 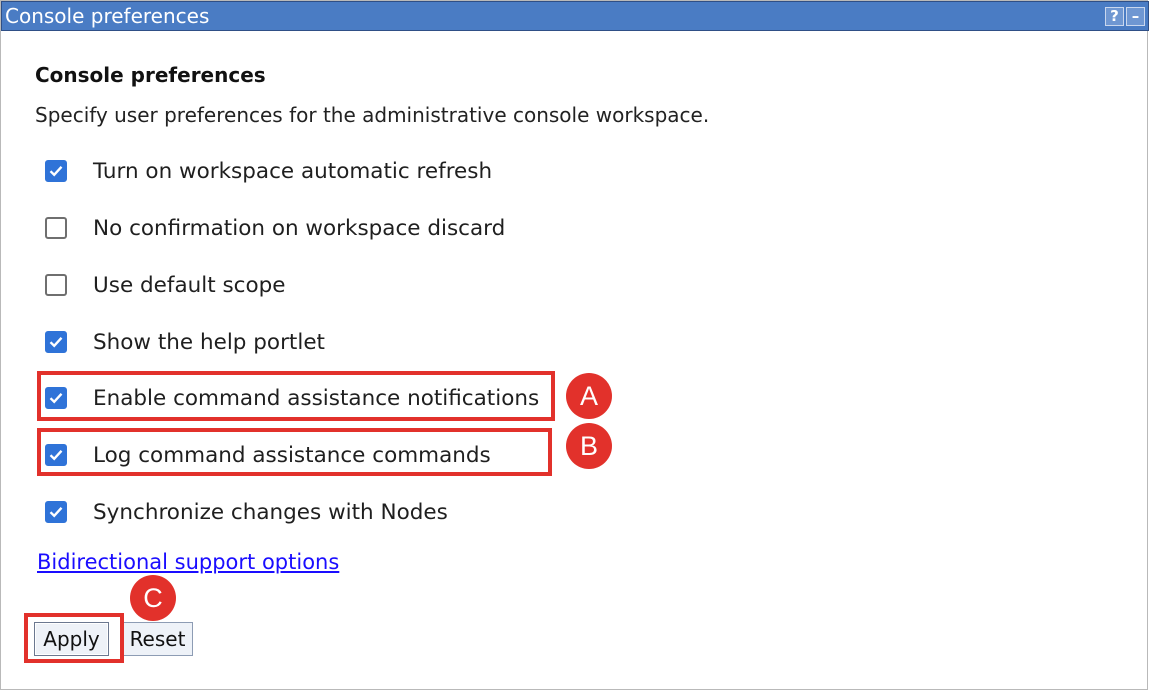 I want to click on option-default-scope: Use default scope, so click(x=165, y=285).